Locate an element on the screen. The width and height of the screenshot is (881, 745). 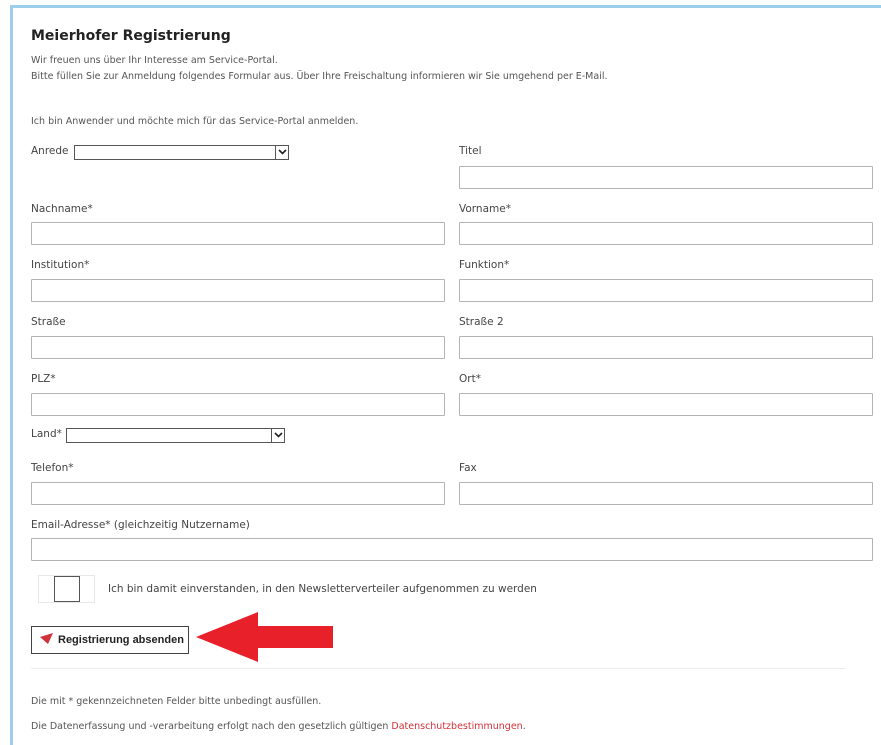
strasse2-label: Straße 2 is located at coordinates (481, 322).